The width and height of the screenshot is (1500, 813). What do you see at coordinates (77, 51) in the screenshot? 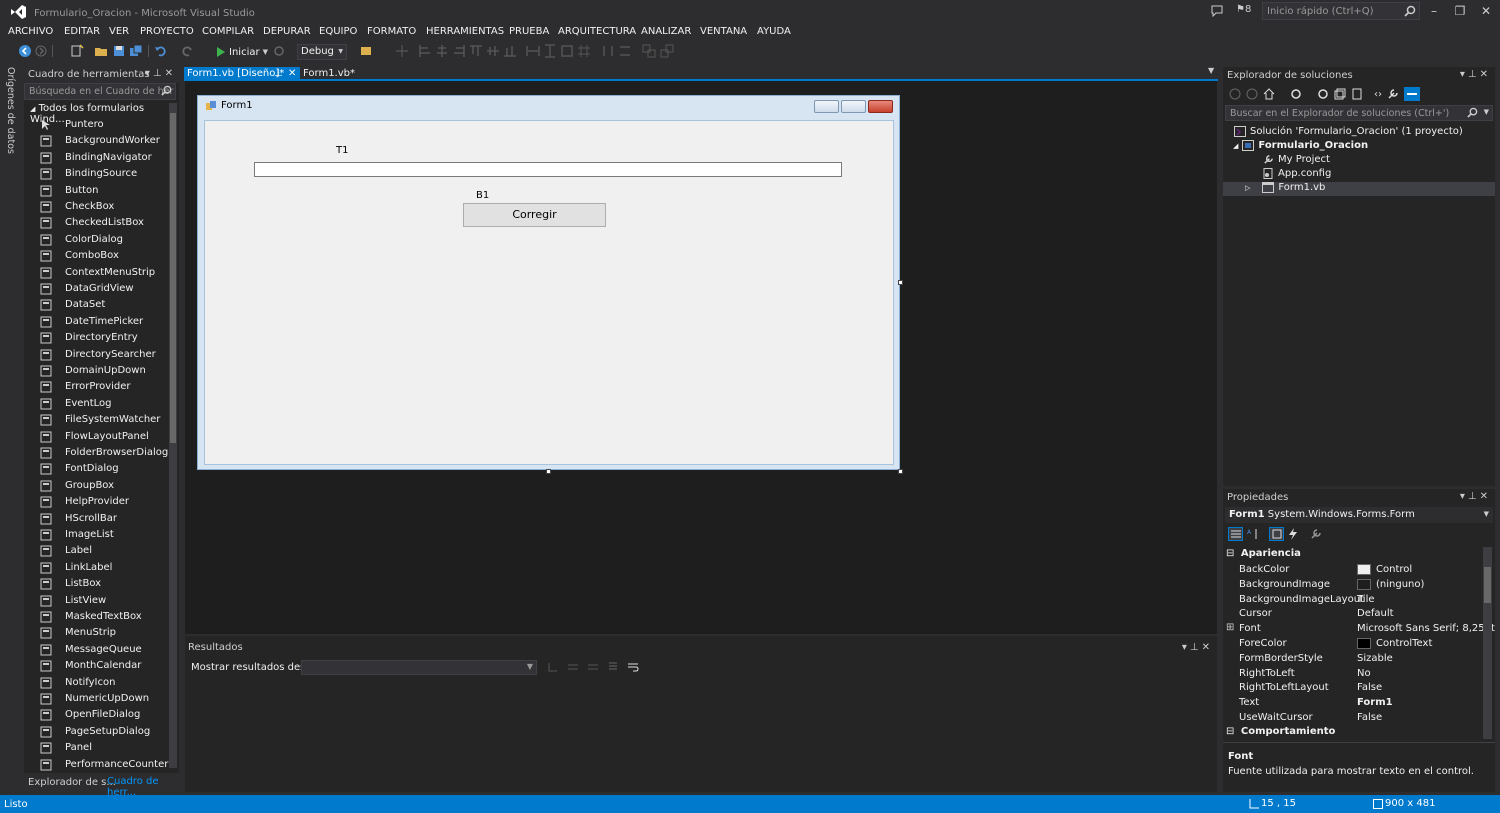
I see `new-project-icon` at bounding box center [77, 51].